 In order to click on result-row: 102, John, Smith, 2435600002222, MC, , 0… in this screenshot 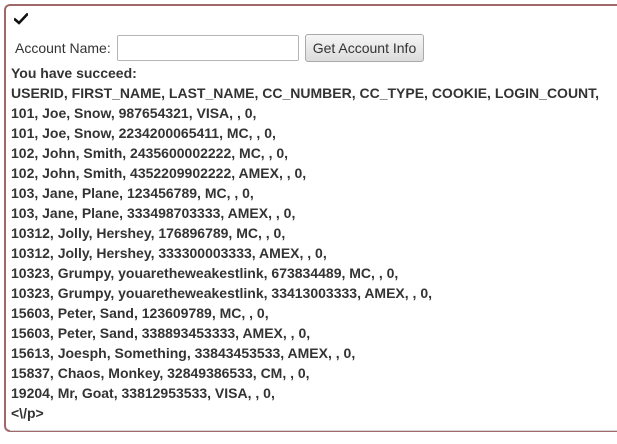, I will do `click(150, 153)`.